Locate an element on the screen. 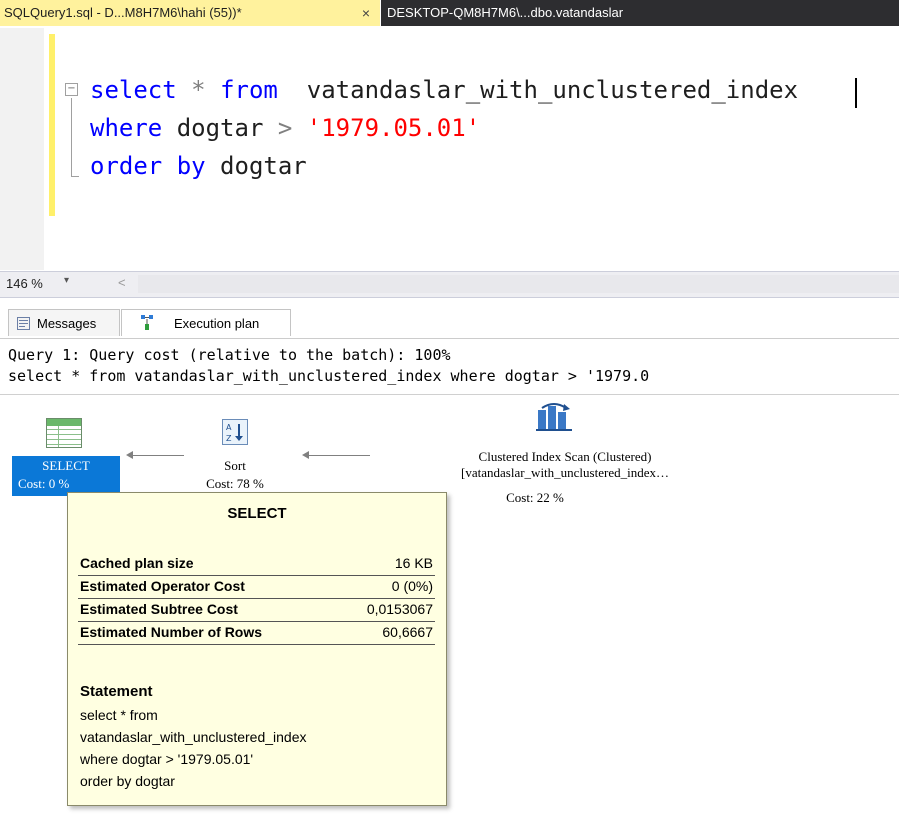  zoom-level: 146 % is located at coordinates (24, 283).